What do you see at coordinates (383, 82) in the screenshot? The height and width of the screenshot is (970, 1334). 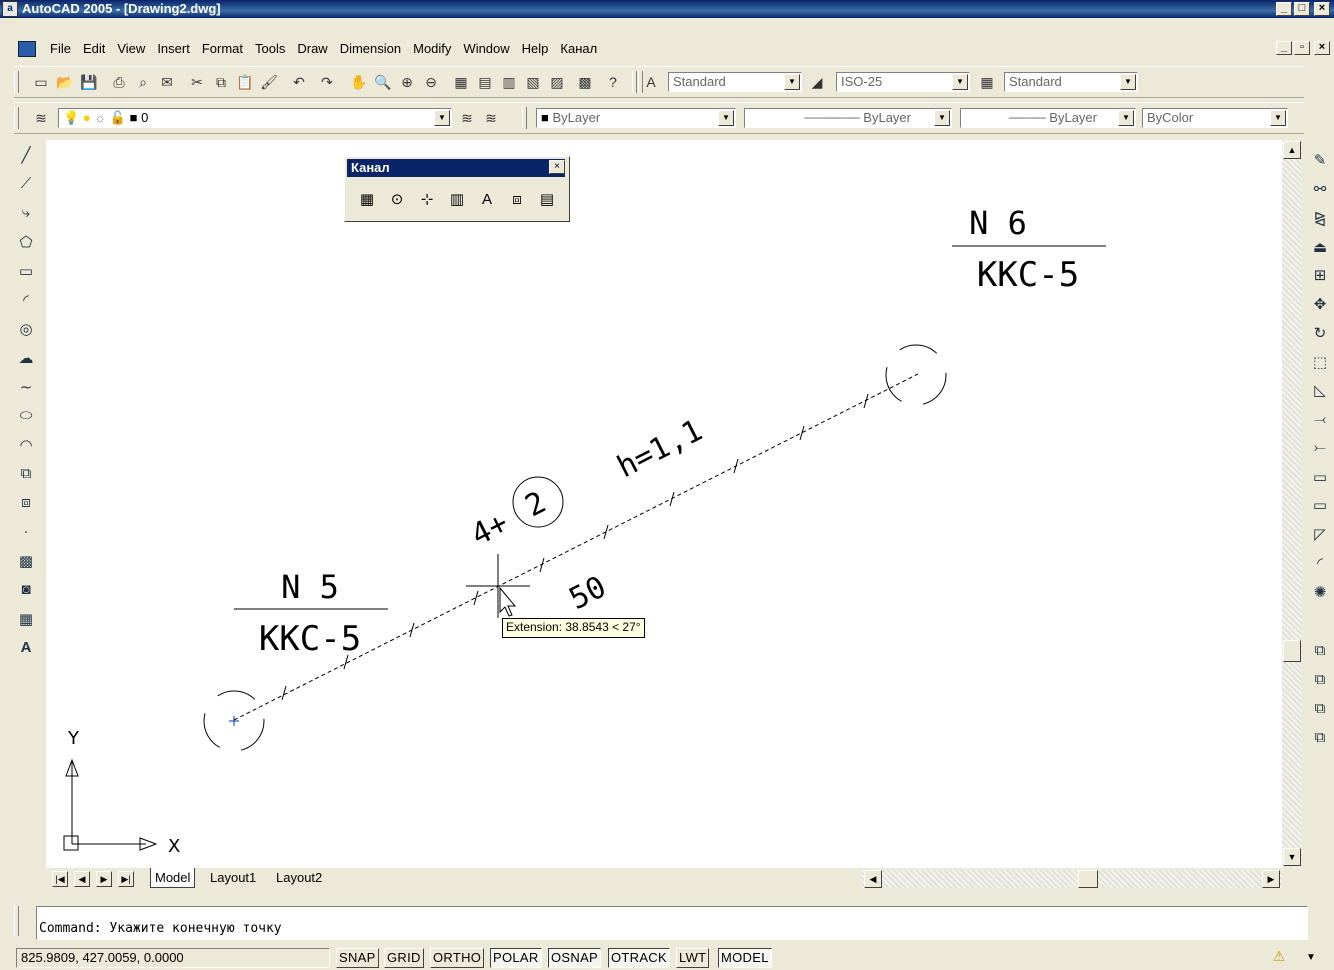 I see `zoom-realtime-icon: 🔍` at bounding box center [383, 82].